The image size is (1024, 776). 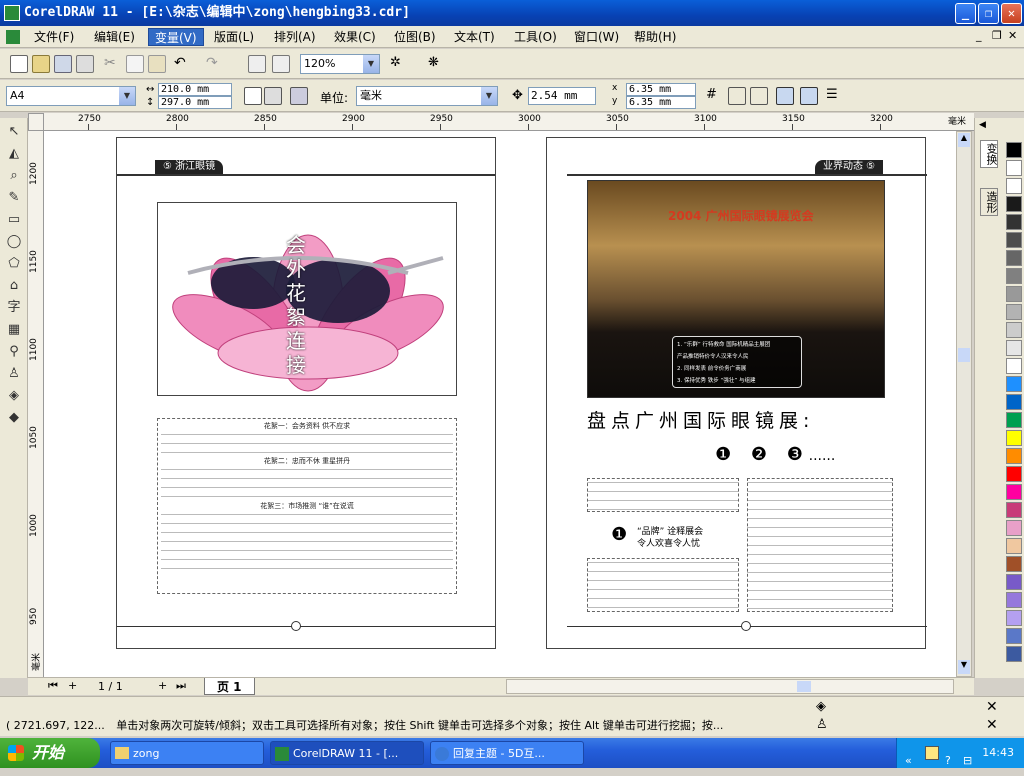 I want to click on tray-app-icon, so click(x=932, y=753).